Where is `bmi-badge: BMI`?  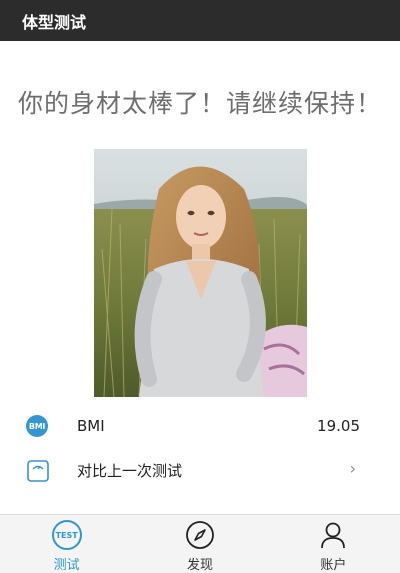
bmi-badge: BMI is located at coordinates (37, 426).